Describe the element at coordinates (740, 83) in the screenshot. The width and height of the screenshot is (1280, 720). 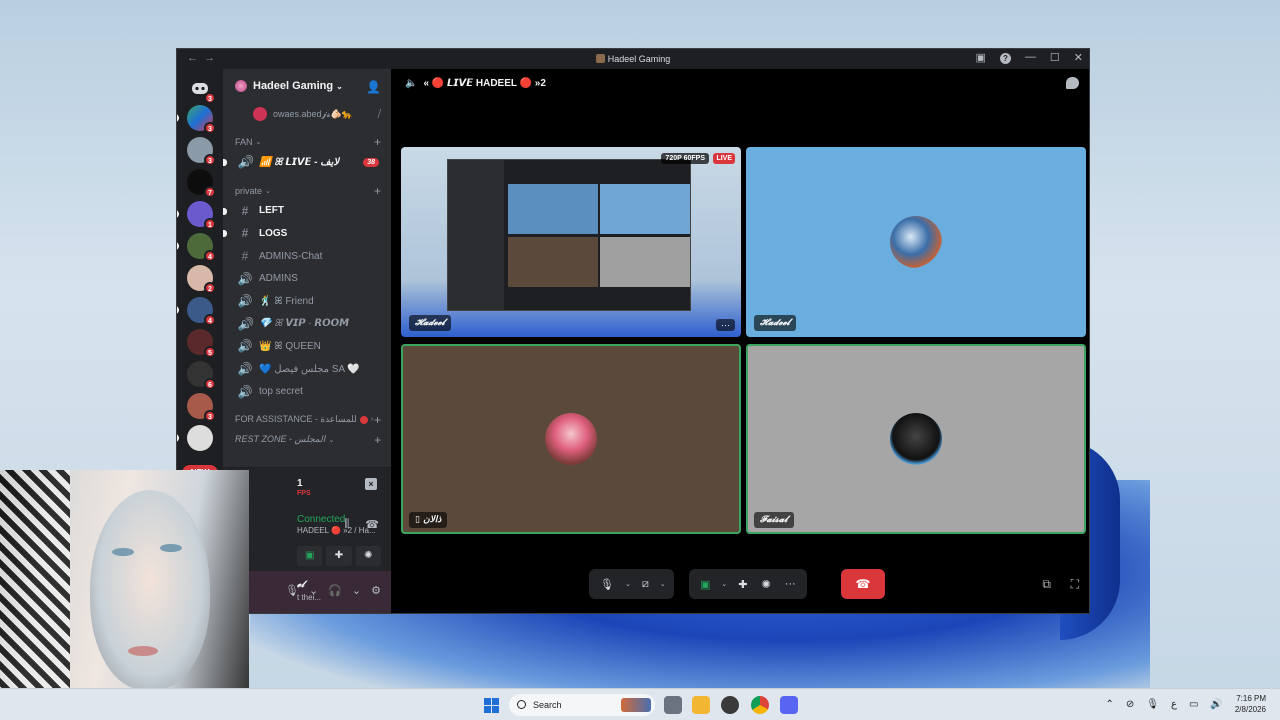
I see `call-header: 🔈 « 🔴 𝙇𝙄𝙑𝙀 HADEEL 🔴 »2` at that location.